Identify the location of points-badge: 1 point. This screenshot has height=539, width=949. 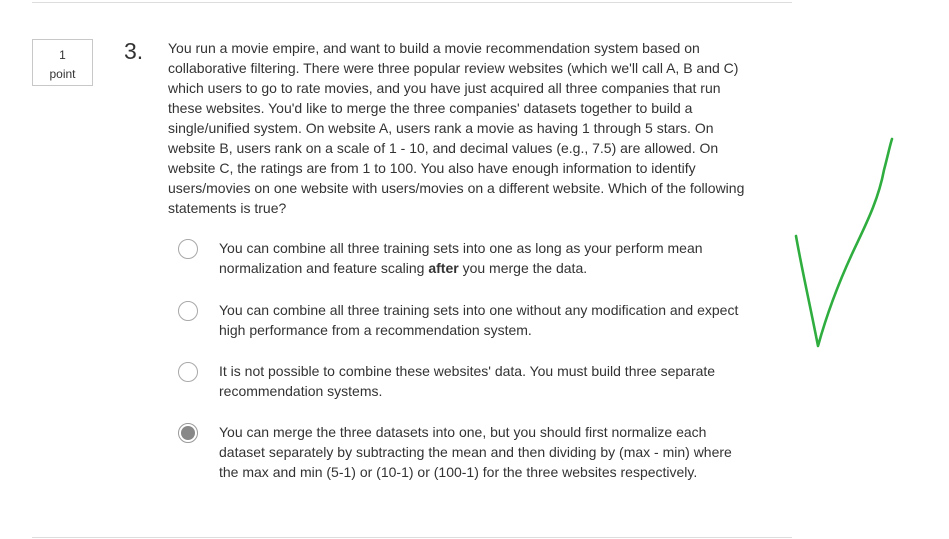
(62, 62).